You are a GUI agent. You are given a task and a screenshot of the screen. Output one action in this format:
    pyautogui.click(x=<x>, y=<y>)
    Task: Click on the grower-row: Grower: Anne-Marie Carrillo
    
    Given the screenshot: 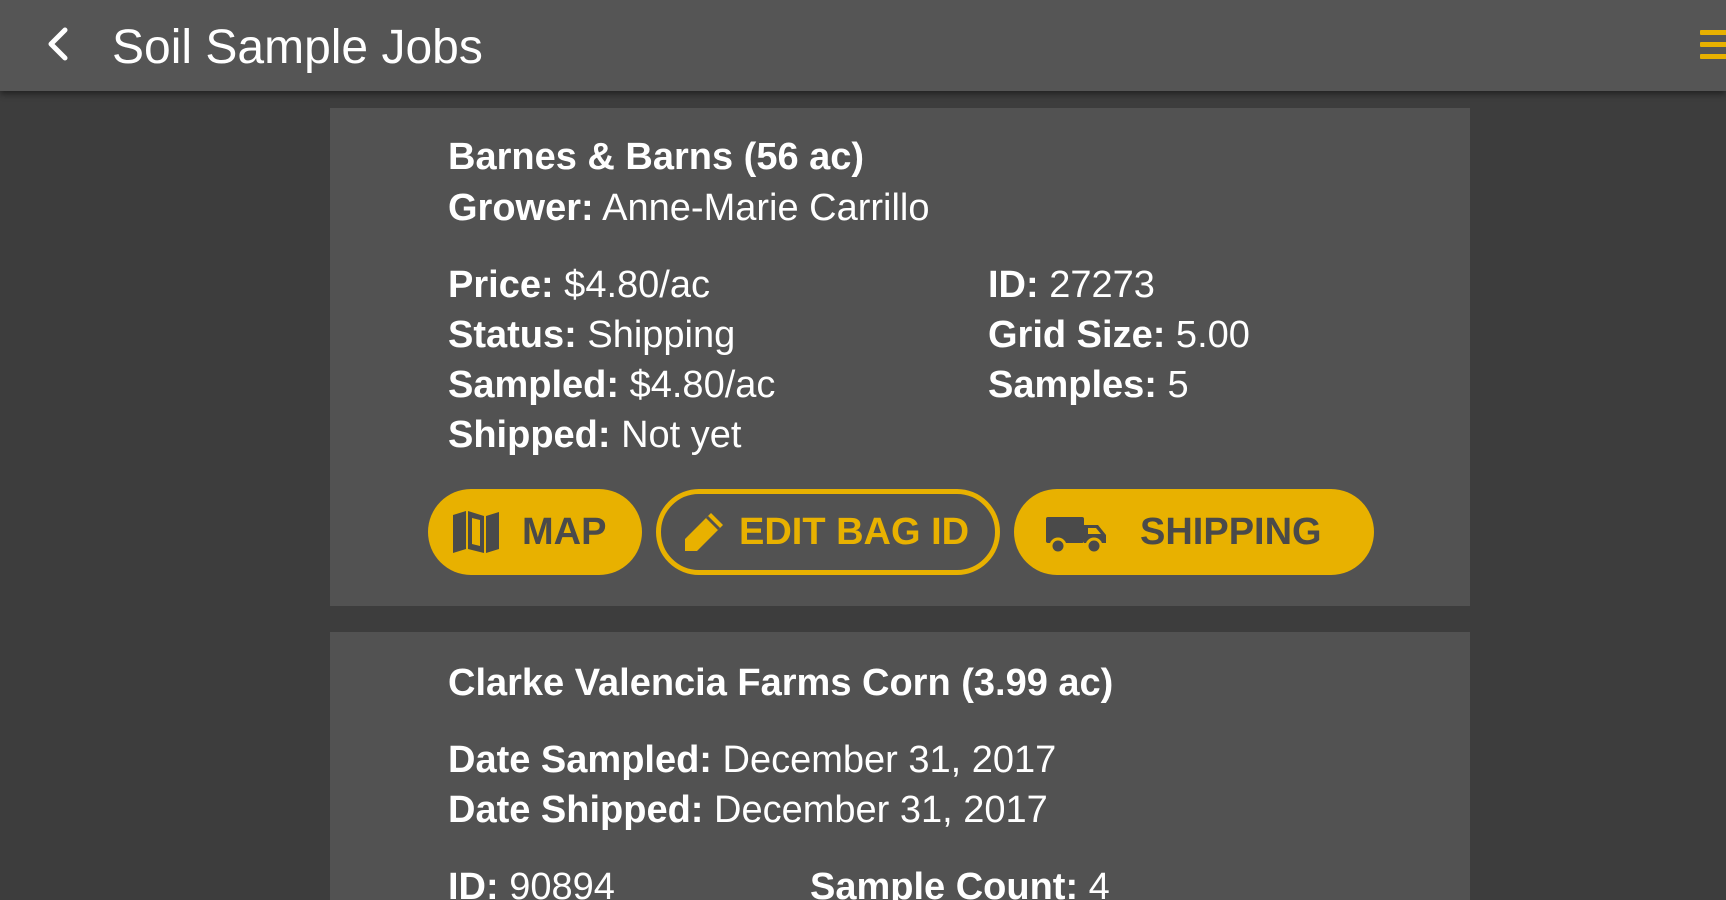 What is the action you would take?
    pyautogui.click(x=689, y=208)
    